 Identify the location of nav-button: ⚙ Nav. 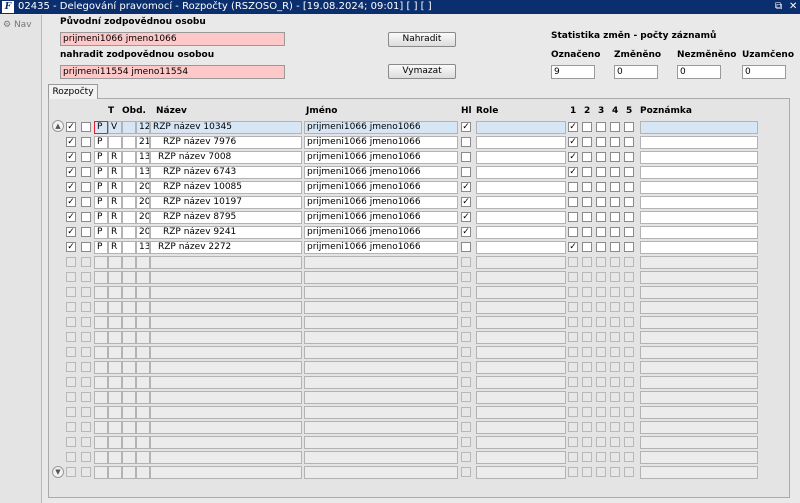
(17, 25).